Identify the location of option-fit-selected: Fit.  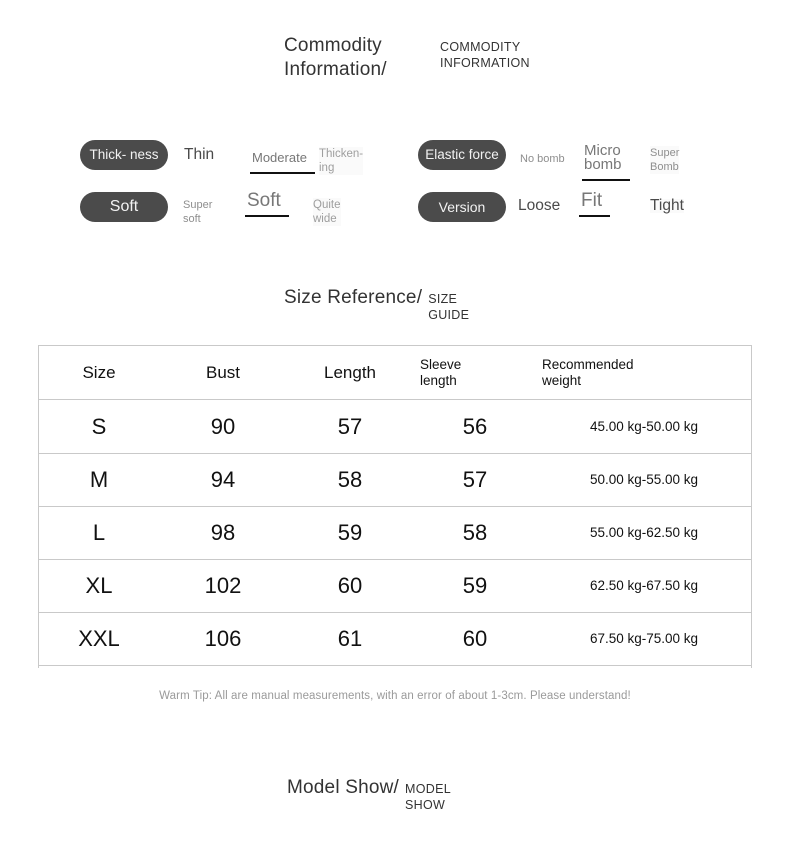
(594, 204).